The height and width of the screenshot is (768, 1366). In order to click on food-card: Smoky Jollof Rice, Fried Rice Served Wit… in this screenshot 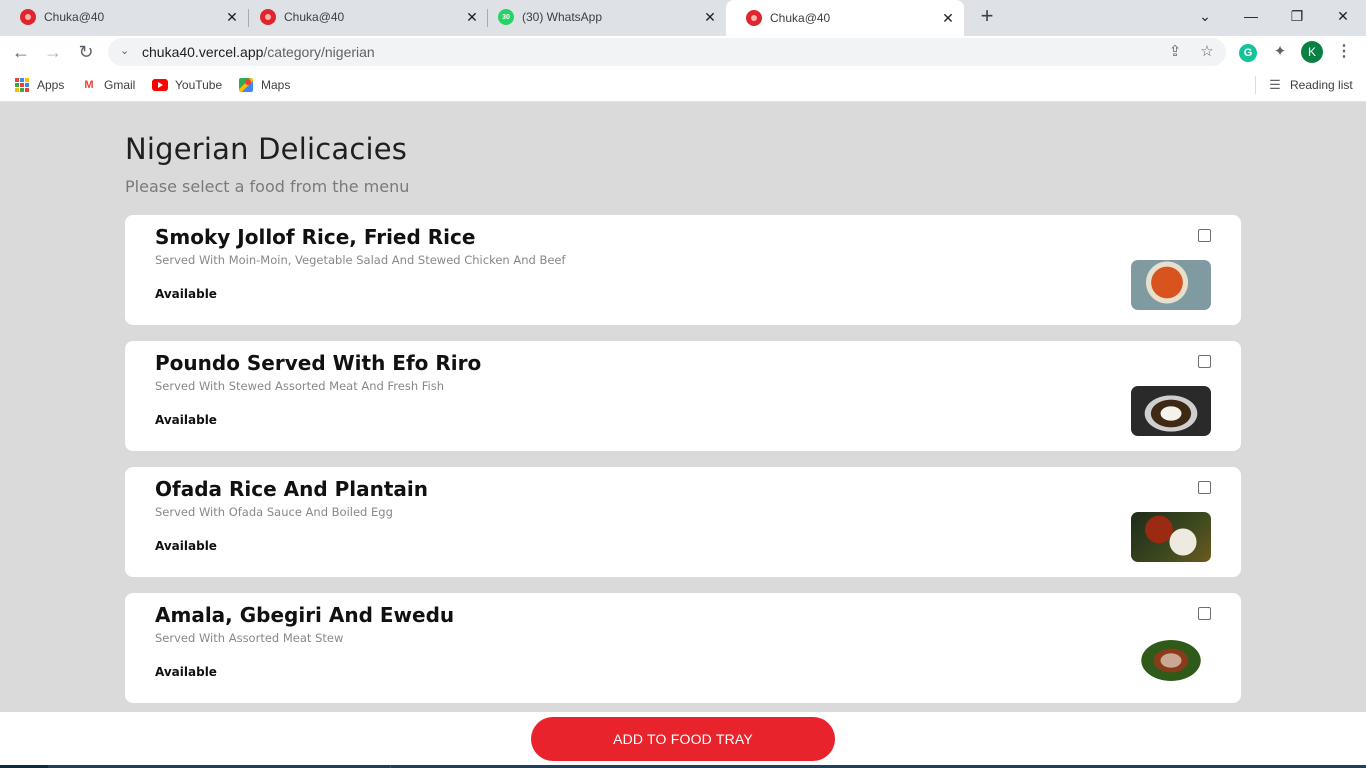, I will do `click(683, 270)`.